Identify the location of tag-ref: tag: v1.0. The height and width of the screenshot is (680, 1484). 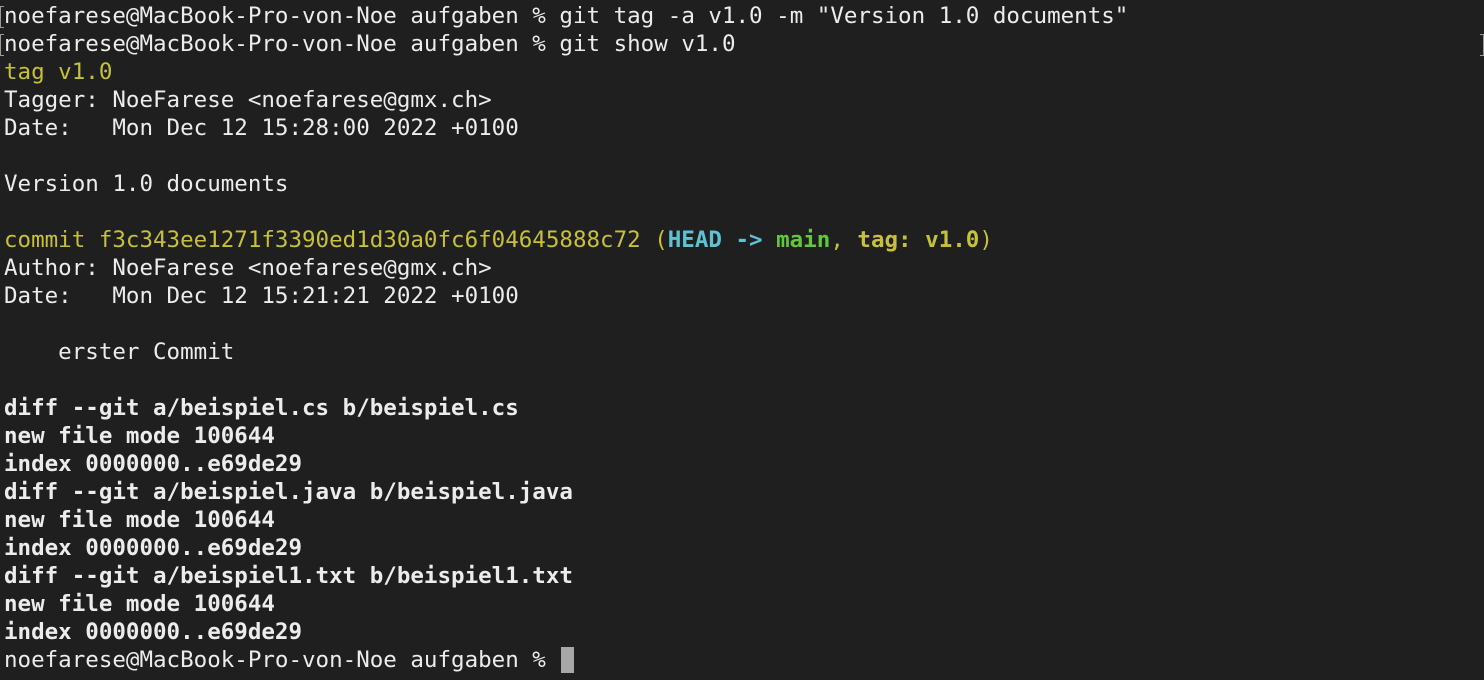
(918, 240).